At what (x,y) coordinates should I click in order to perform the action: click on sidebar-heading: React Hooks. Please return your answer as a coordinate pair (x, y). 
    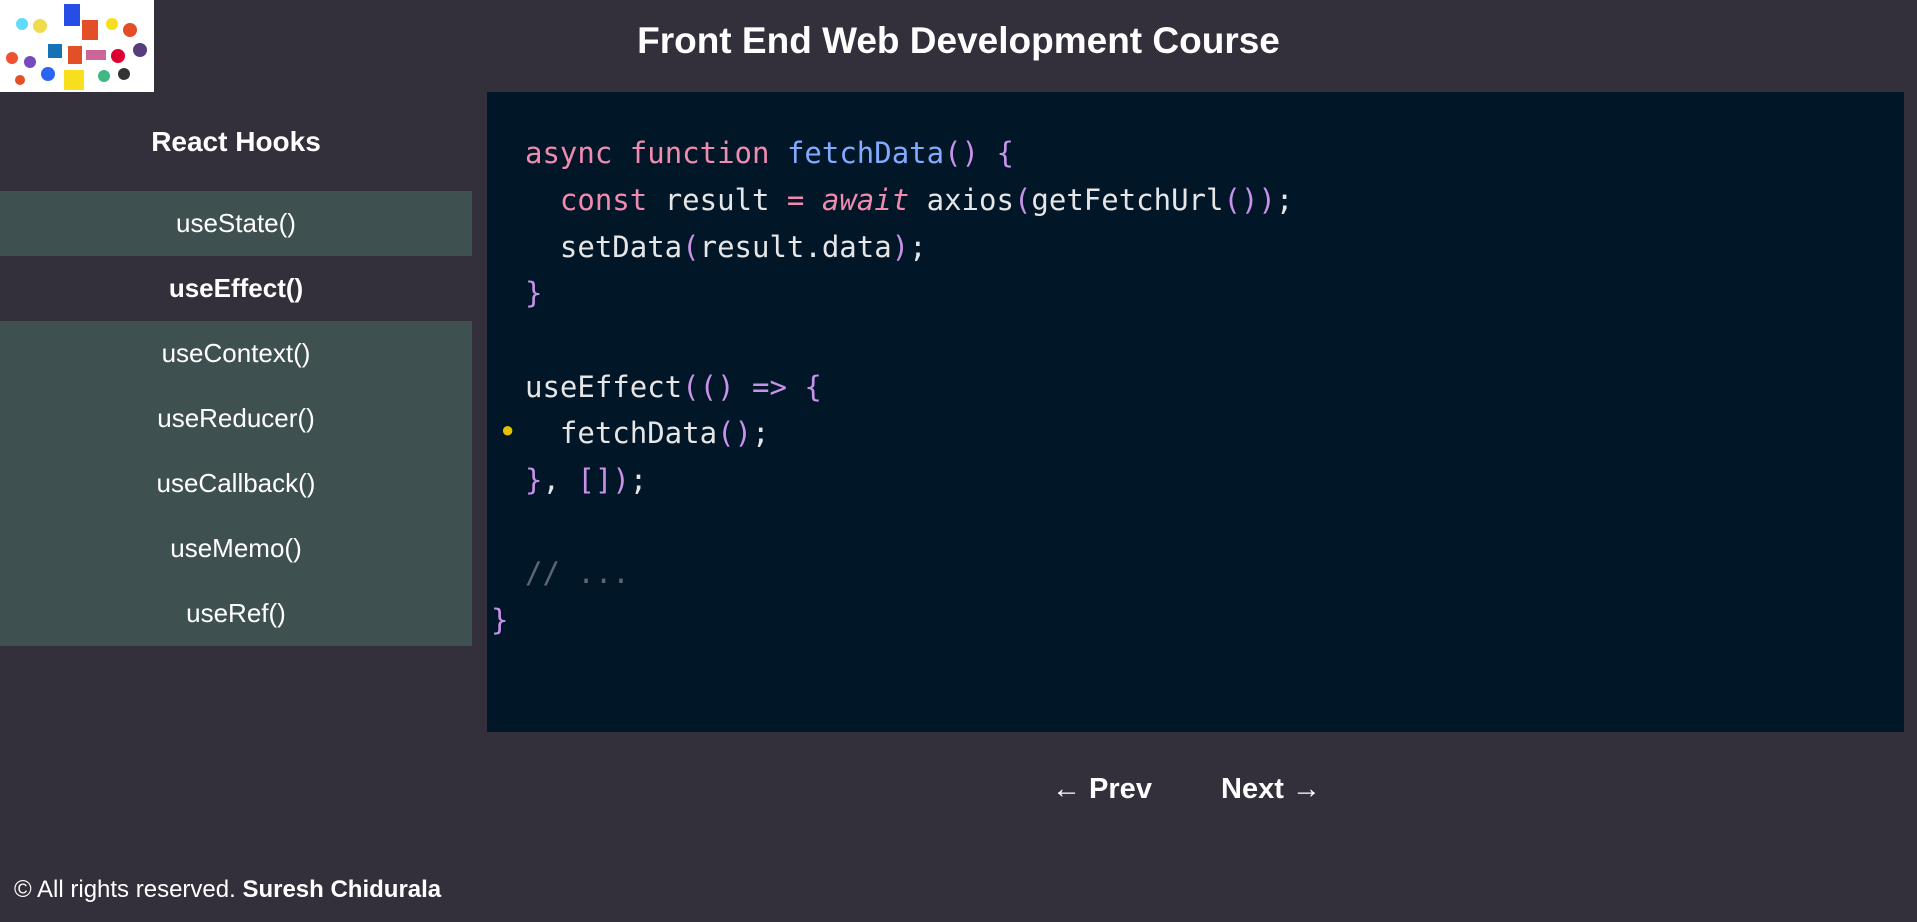
    Looking at the image, I should click on (236, 141).